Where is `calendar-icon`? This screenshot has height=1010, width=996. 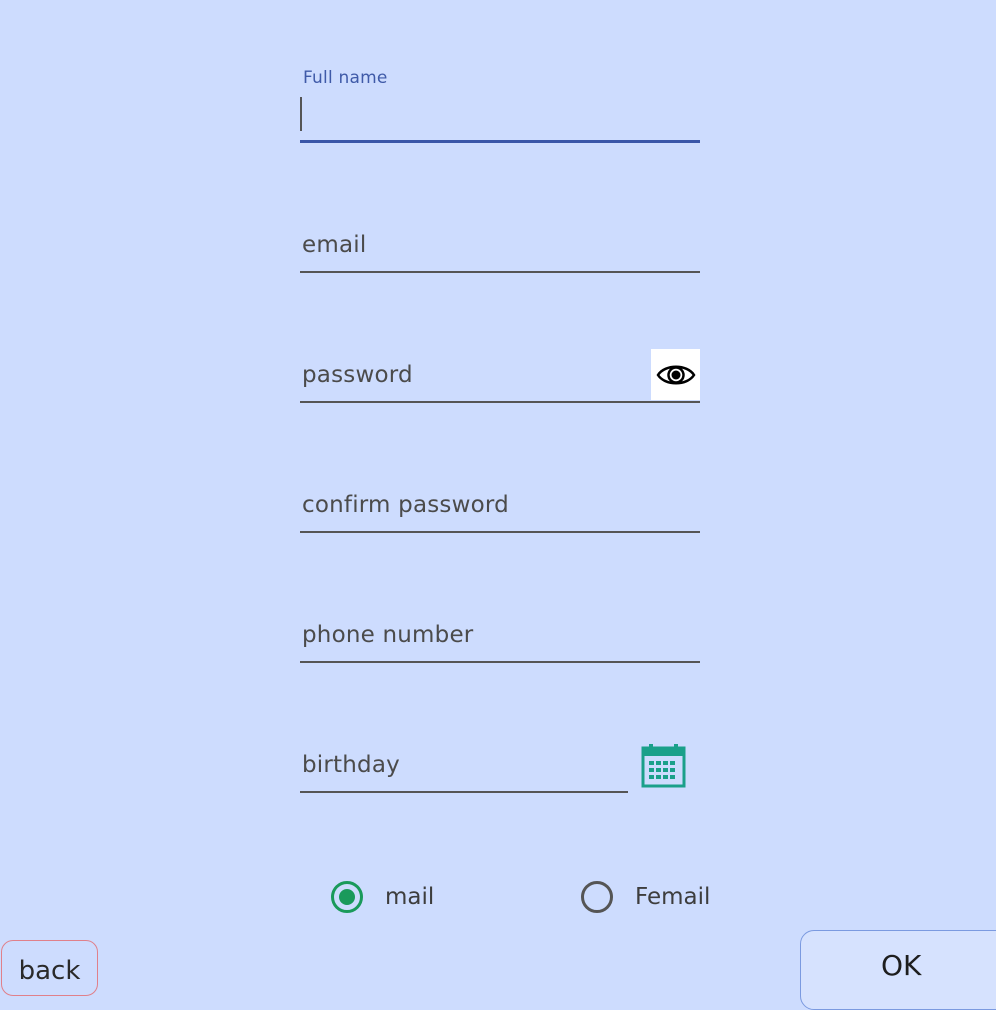 calendar-icon is located at coordinates (663, 766).